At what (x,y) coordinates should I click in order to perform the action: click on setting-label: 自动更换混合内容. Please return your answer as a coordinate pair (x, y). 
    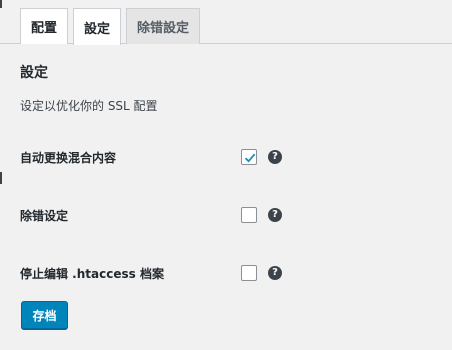
    Looking at the image, I should click on (68, 157).